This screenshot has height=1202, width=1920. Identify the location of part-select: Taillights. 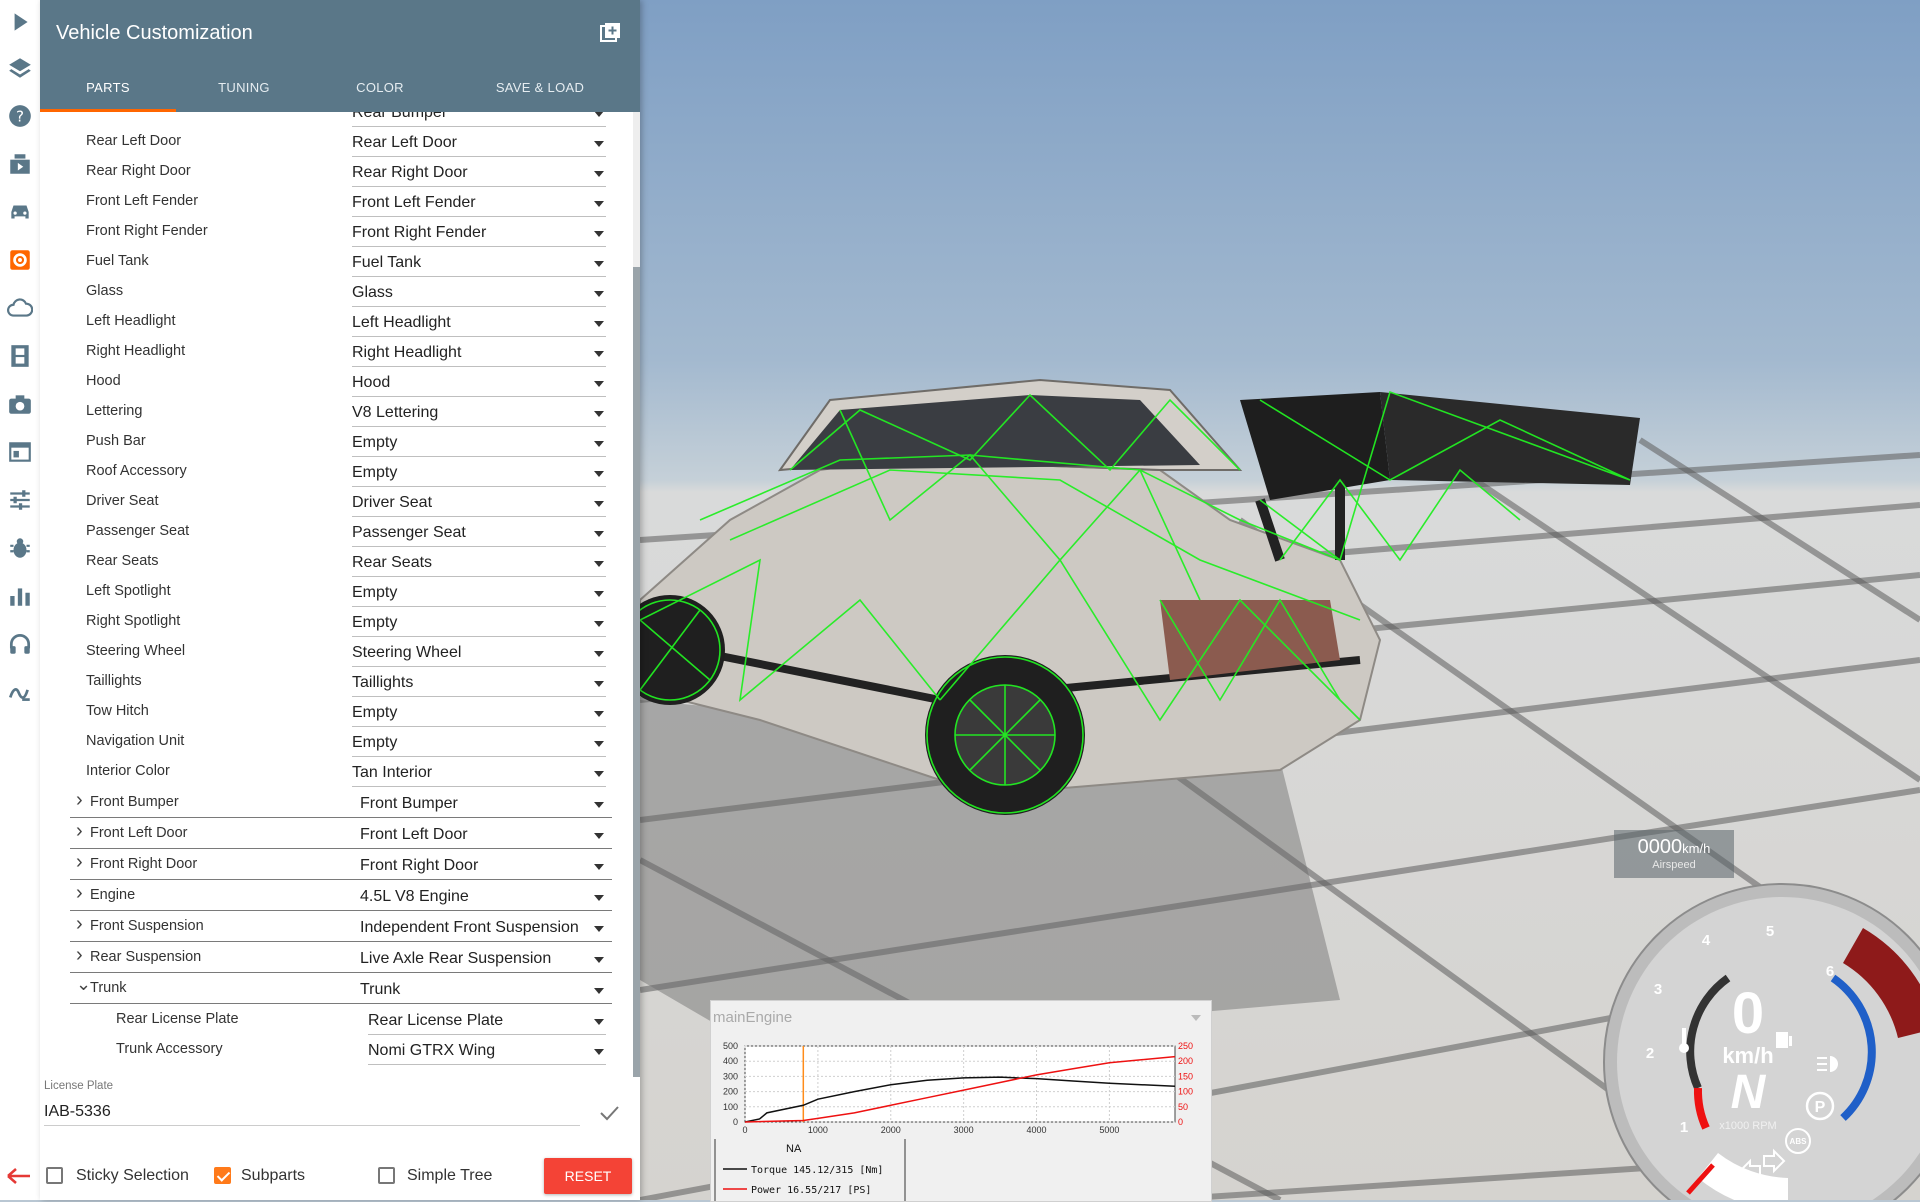
(479, 684).